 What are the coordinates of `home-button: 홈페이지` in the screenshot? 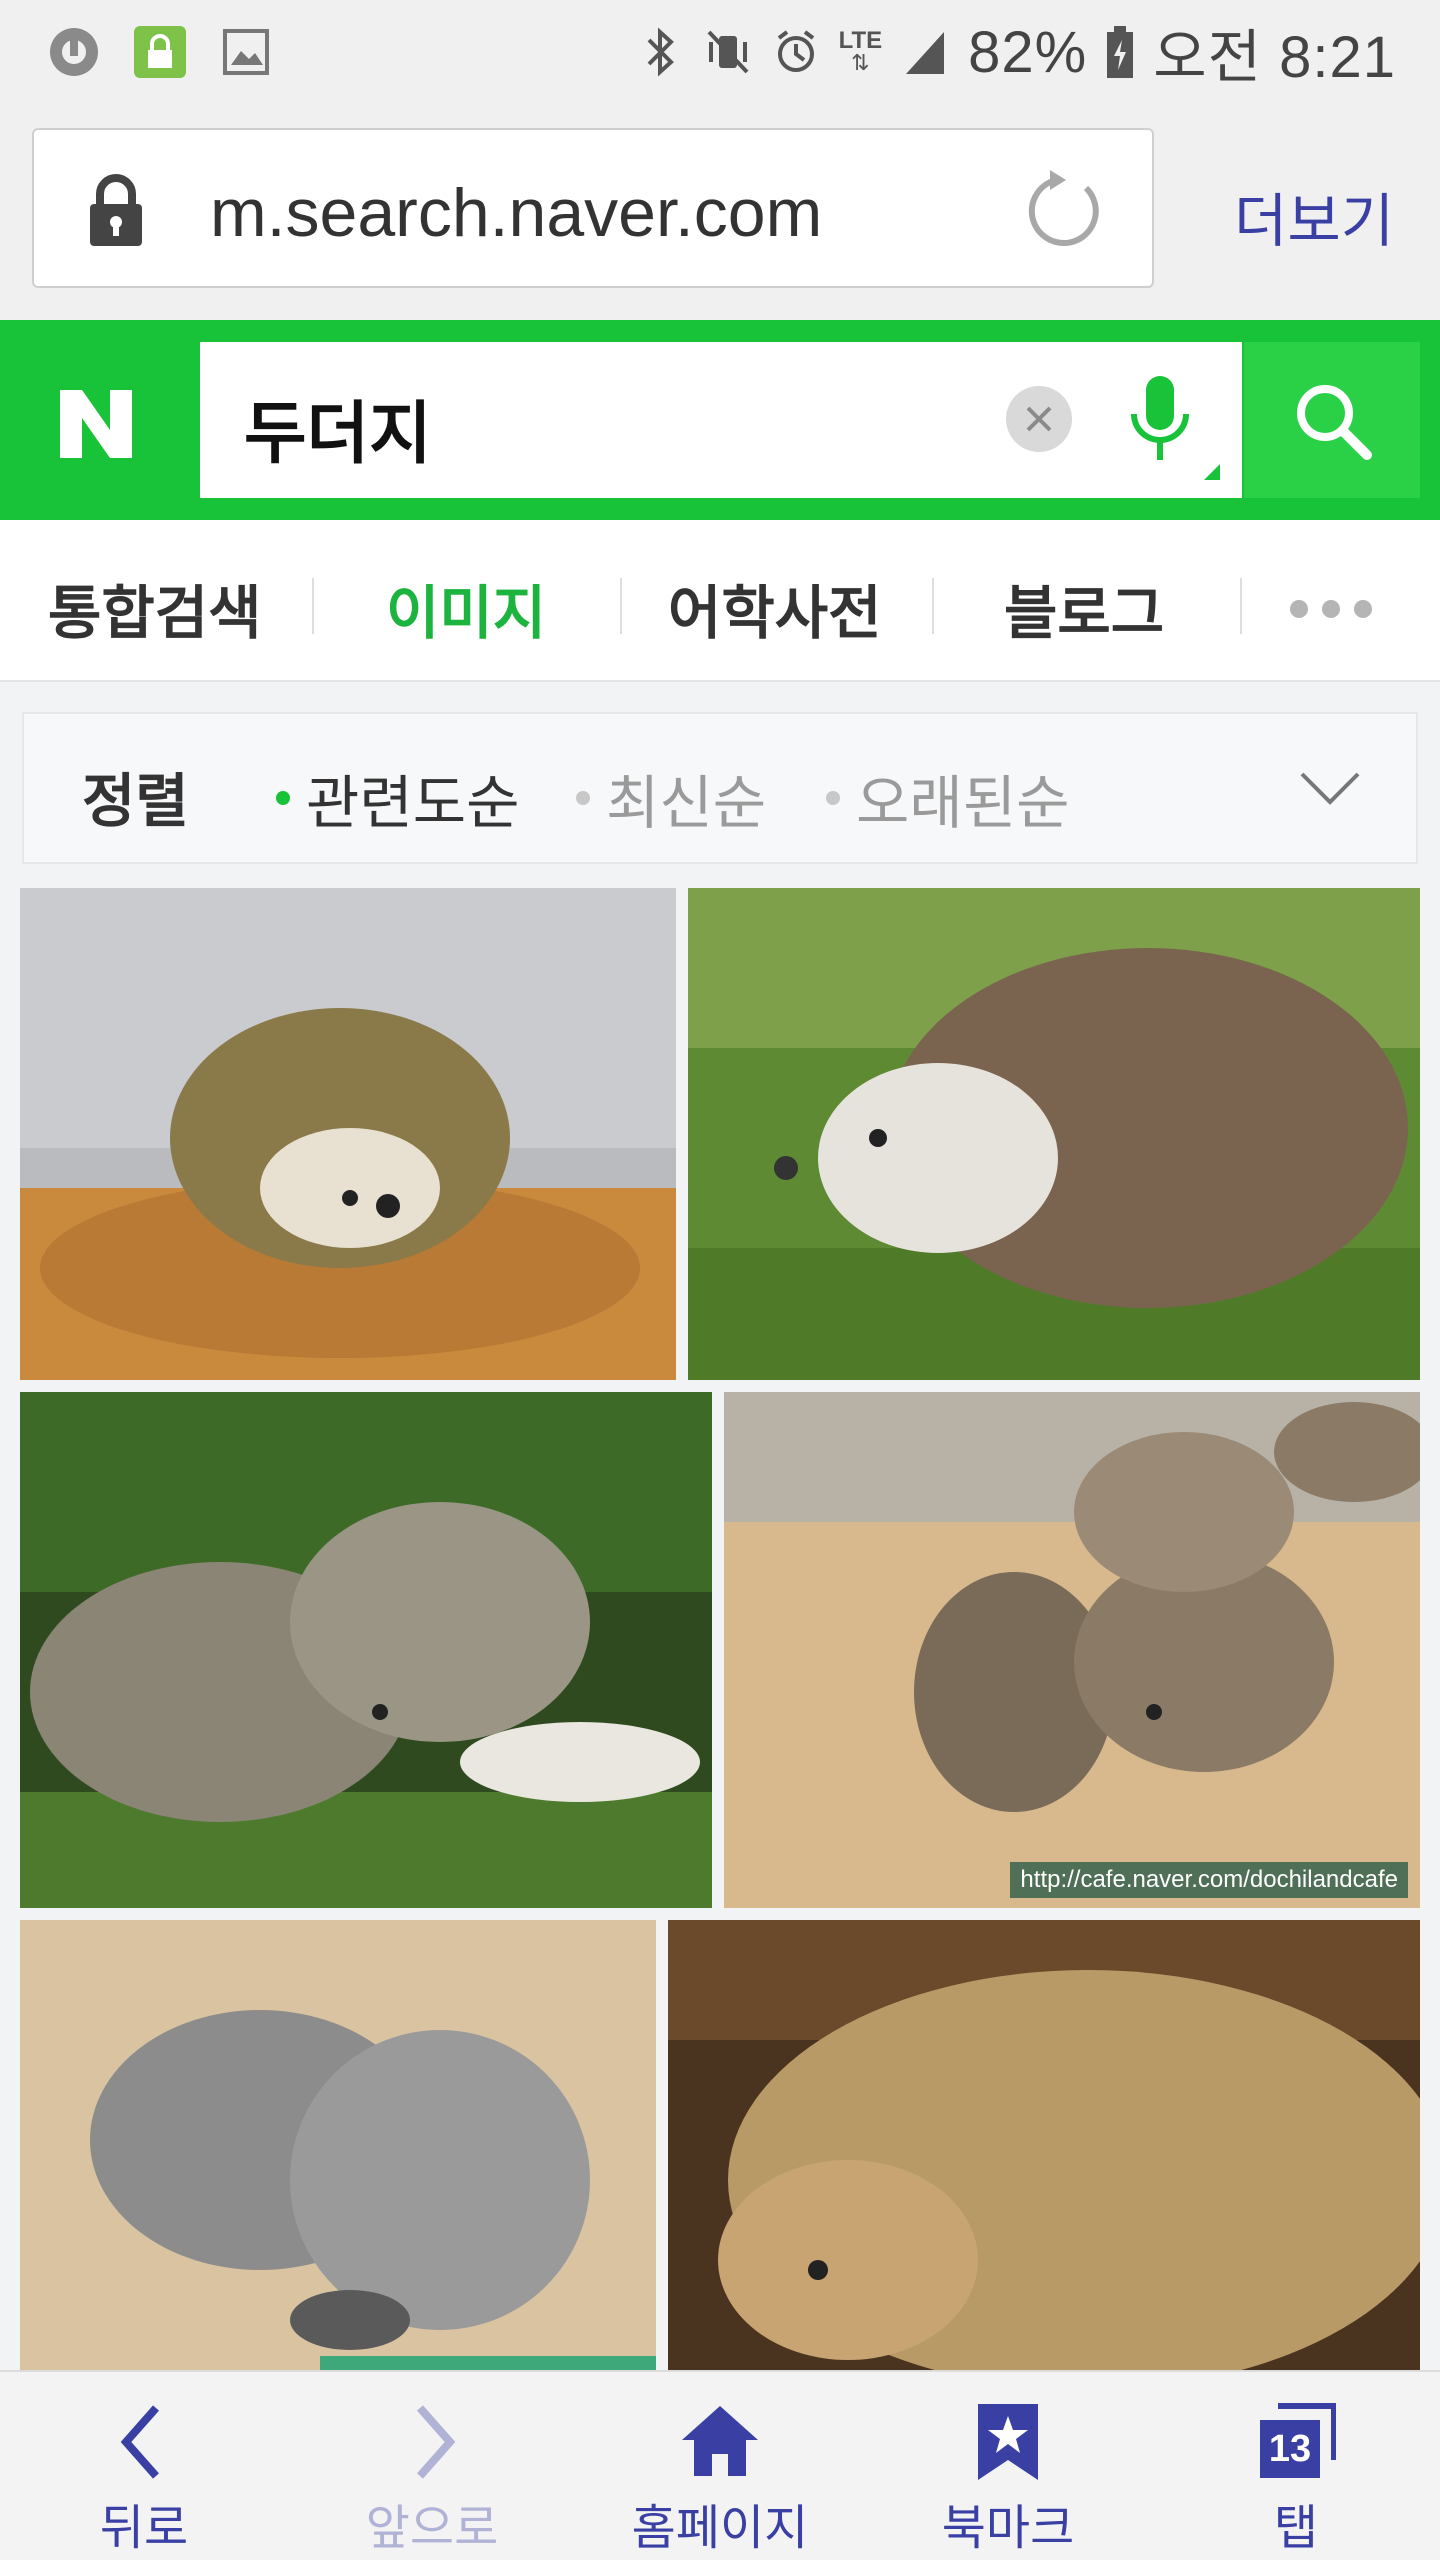 It's located at (720, 2466).